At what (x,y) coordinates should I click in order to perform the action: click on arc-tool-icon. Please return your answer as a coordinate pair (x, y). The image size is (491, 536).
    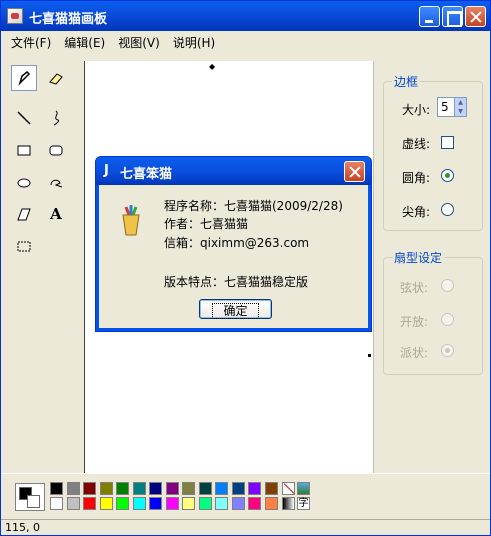
    Looking at the image, I should click on (56, 182).